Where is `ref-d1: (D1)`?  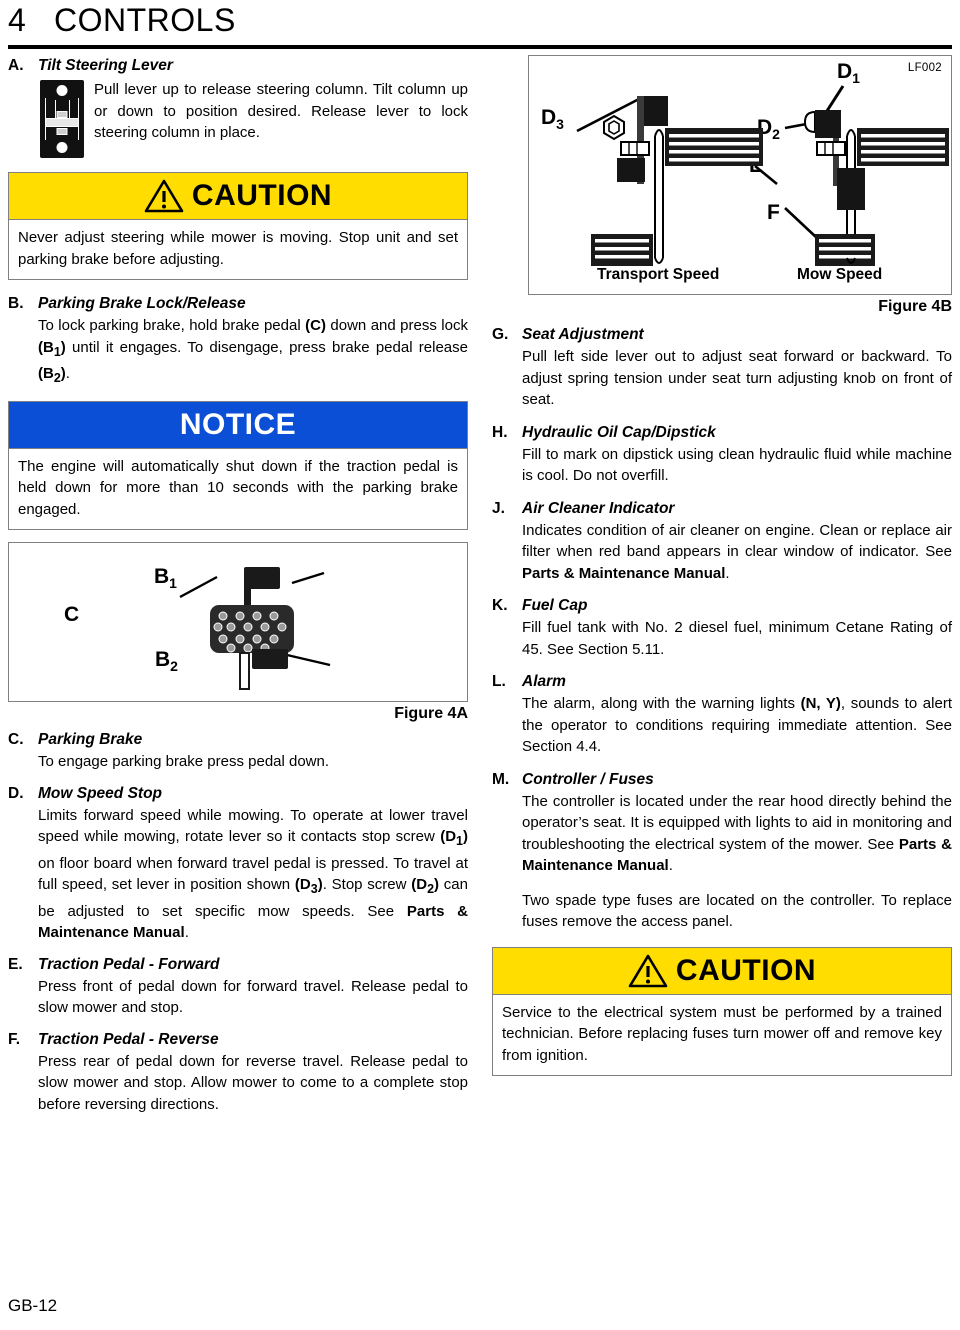
ref-d1: (D1) is located at coordinates (454, 838).